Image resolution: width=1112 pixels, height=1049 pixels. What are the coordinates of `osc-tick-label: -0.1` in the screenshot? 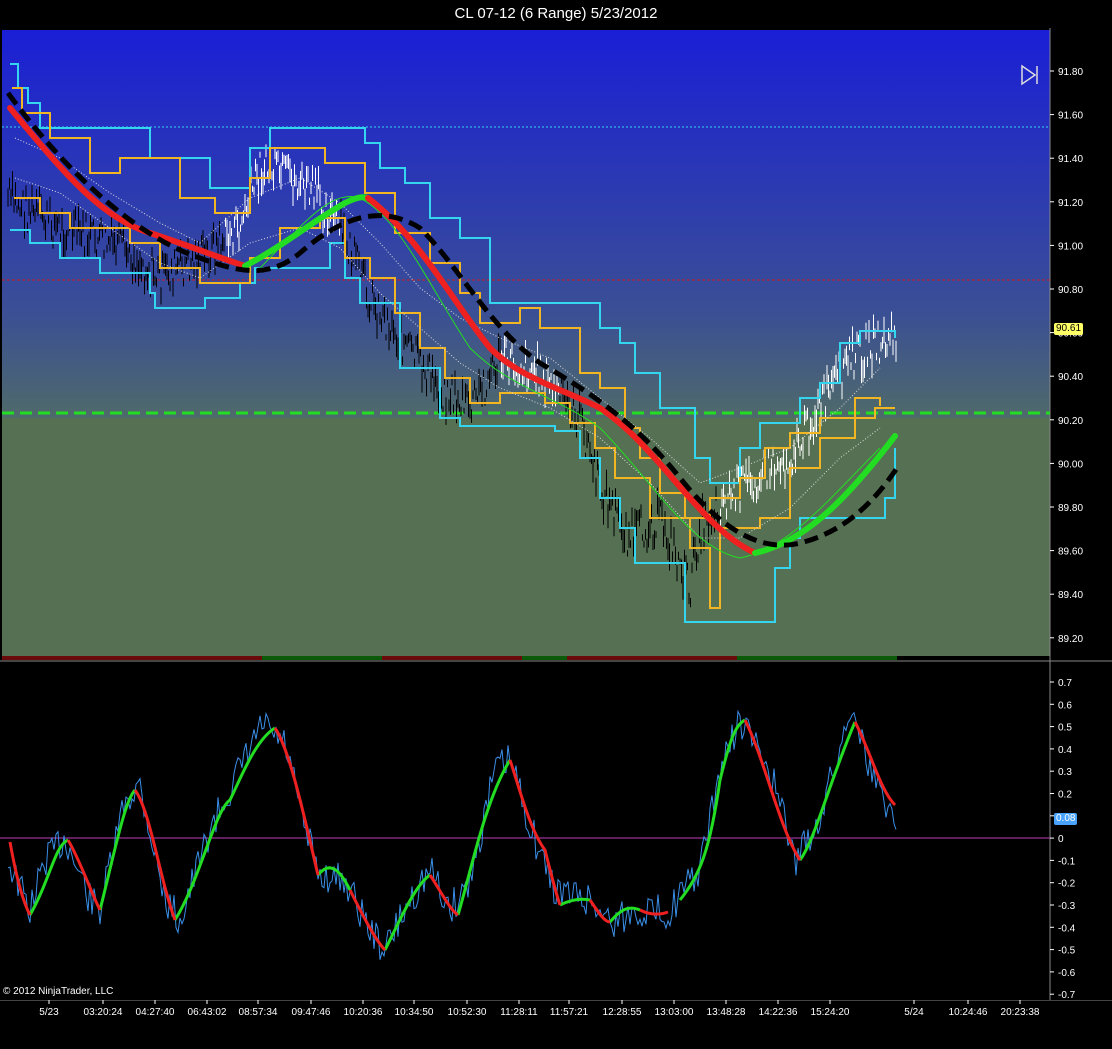 It's located at (1067, 861).